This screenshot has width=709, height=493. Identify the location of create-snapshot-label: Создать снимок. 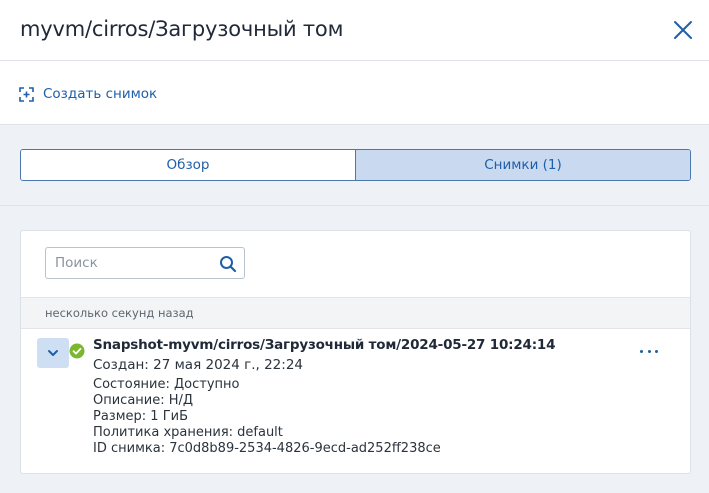
(100, 94).